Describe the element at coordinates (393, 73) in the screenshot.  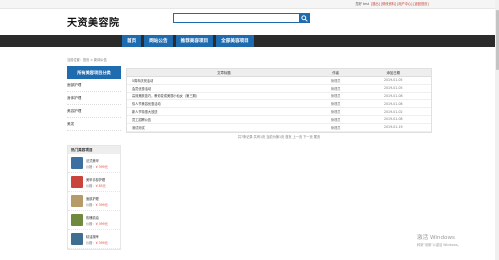
I see `column-header-date: 添加日期` at that location.